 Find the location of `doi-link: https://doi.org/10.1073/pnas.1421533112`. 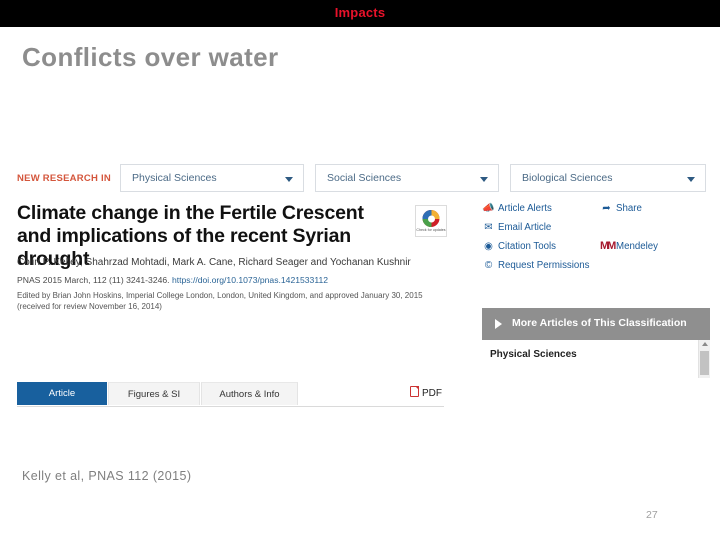

doi-link: https://doi.org/10.1073/pnas.1421533112 is located at coordinates (250, 280).